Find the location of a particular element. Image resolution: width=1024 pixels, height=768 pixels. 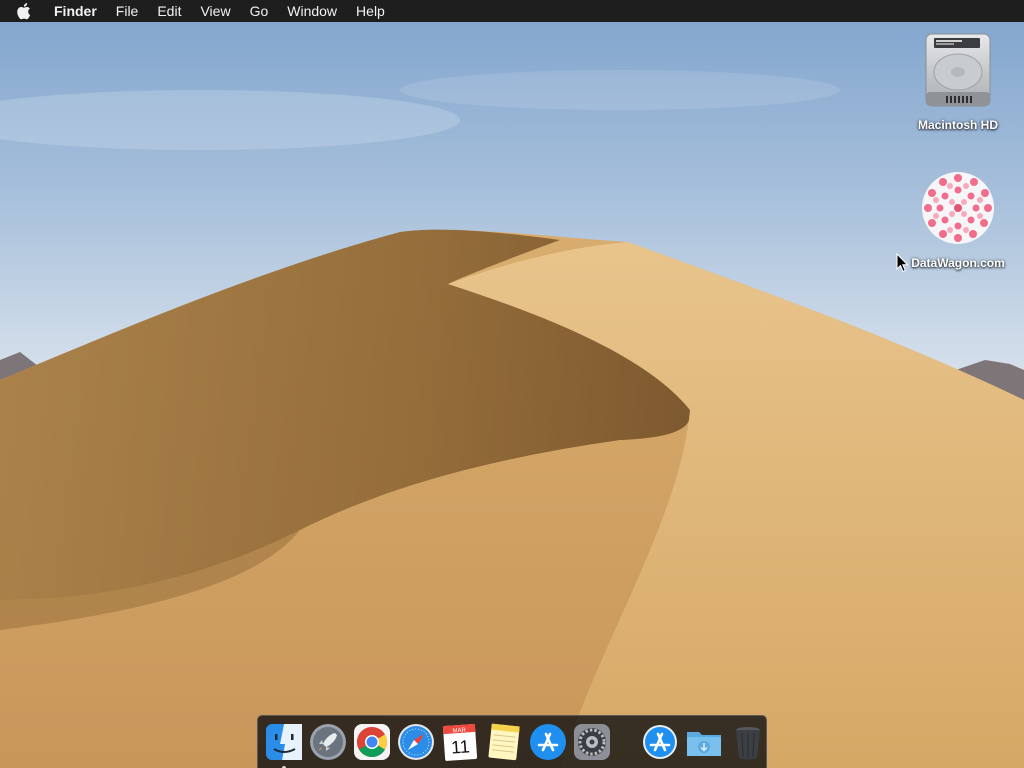

desktop-icon-datawagon: DataWagon.com is located at coordinates (958, 219).